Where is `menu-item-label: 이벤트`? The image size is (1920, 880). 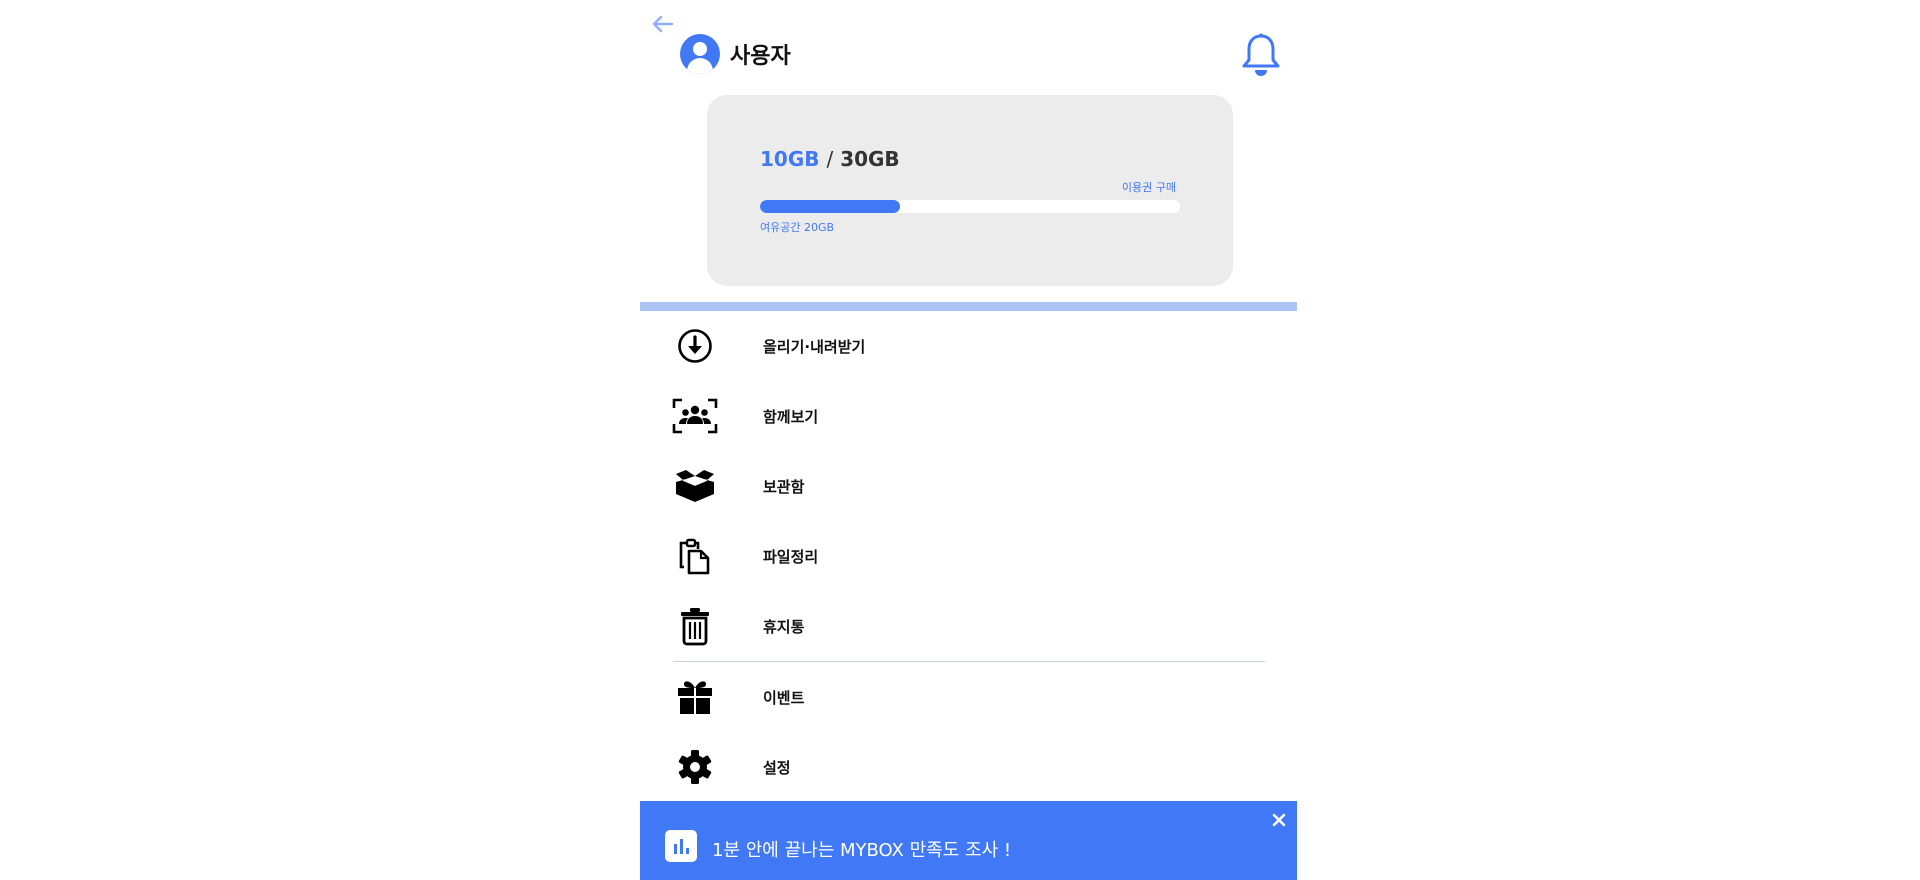 menu-item-label: 이벤트 is located at coordinates (784, 697).